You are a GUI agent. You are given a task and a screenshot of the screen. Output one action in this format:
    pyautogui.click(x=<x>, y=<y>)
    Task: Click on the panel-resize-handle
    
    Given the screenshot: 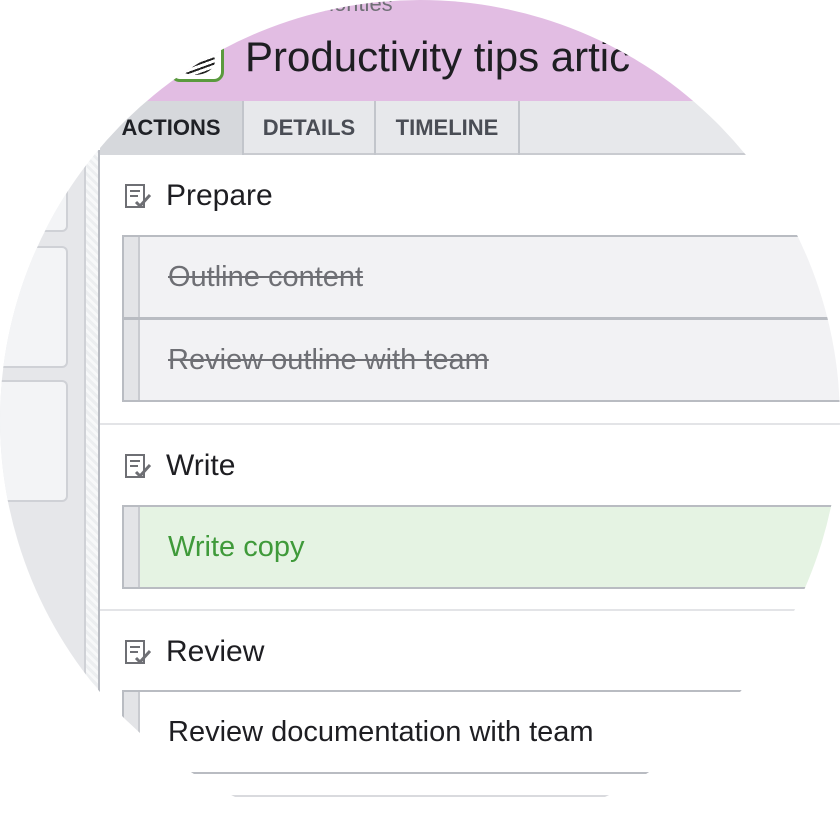 What is the action you would take?
    pyautogui.click(x=92, y=430)
    